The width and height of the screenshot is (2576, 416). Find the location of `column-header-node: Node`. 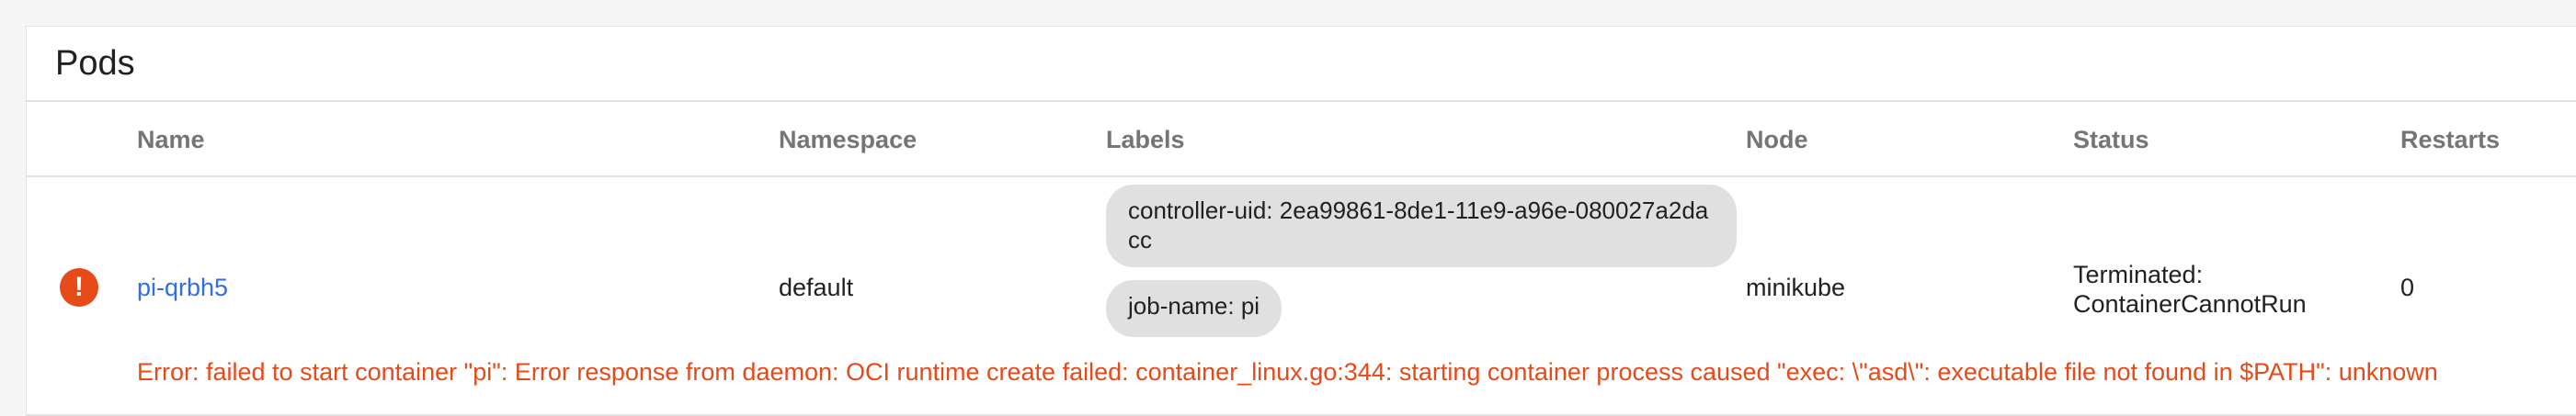

column-header-node: Node is located at coordinates (1777, 139).